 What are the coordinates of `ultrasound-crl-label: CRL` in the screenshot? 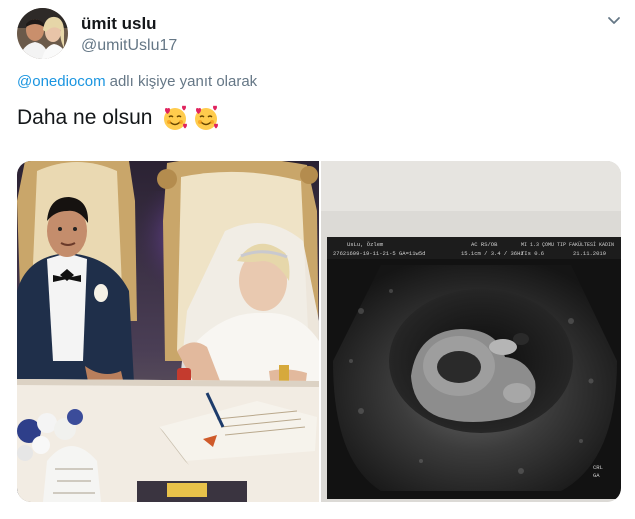 It's located at (598, 467).